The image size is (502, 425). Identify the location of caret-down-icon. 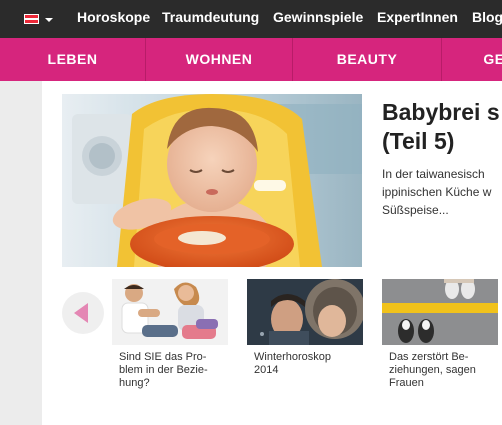
(49, 20).